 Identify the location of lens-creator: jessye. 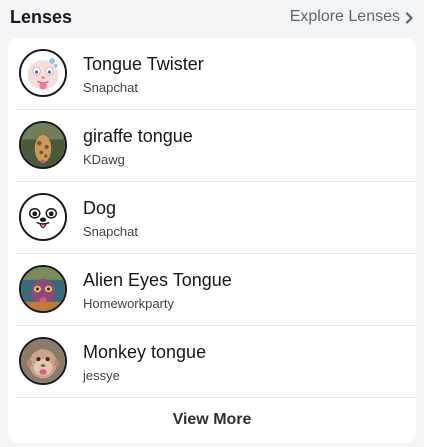
(101, 375).